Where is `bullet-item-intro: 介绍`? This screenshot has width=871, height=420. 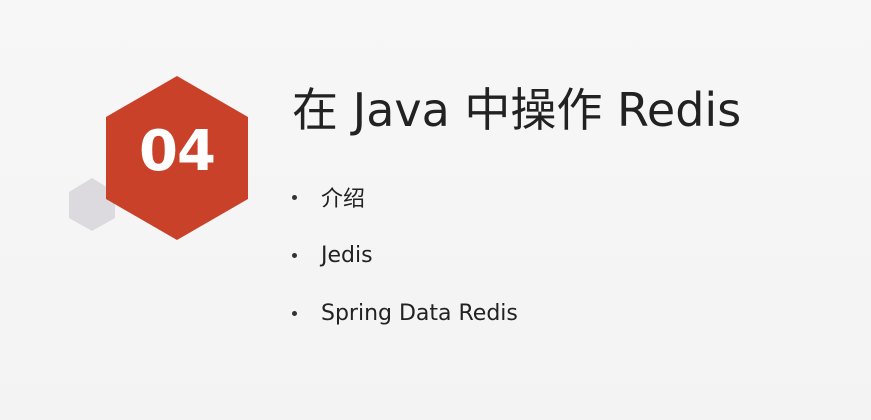 bullet-item-intro: 介绍 is located at coordinates (405, 197).